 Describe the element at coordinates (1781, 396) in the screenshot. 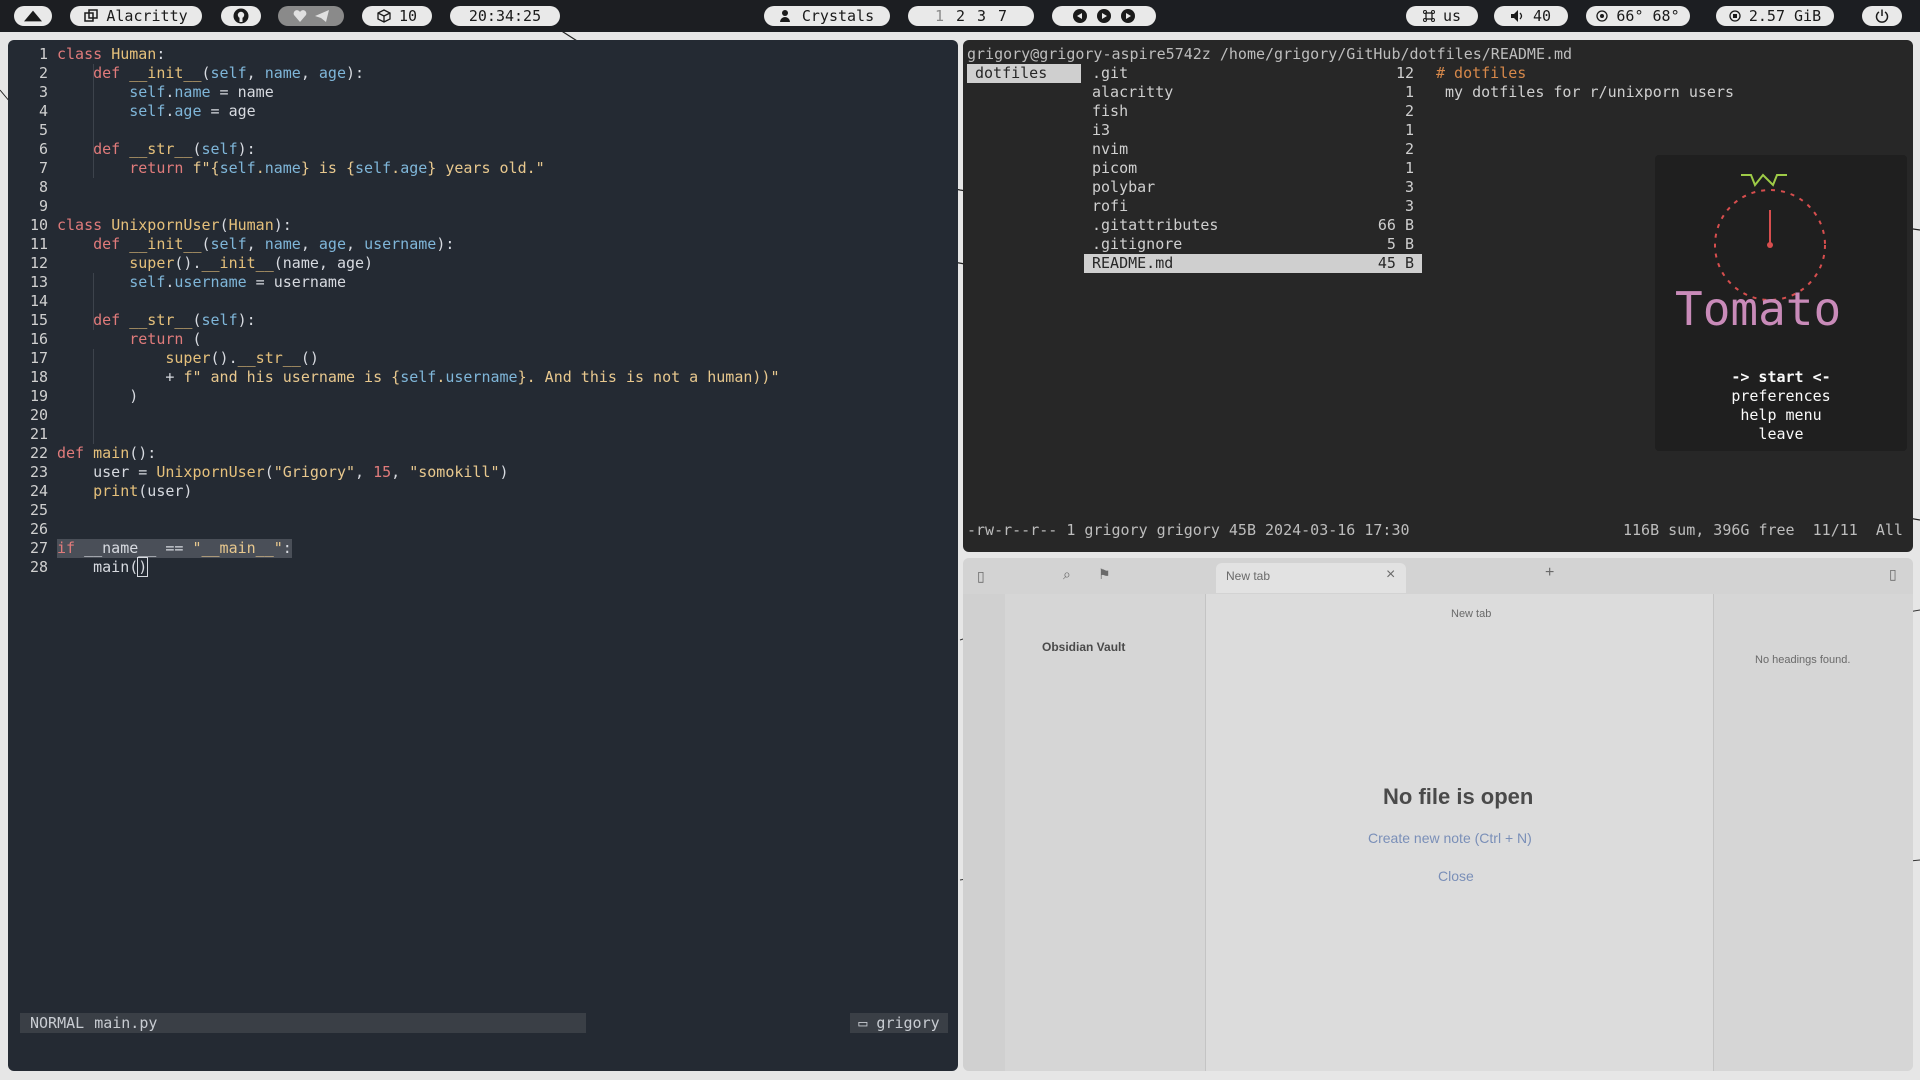

I see `tomato-menu-item: preferences` at that location.